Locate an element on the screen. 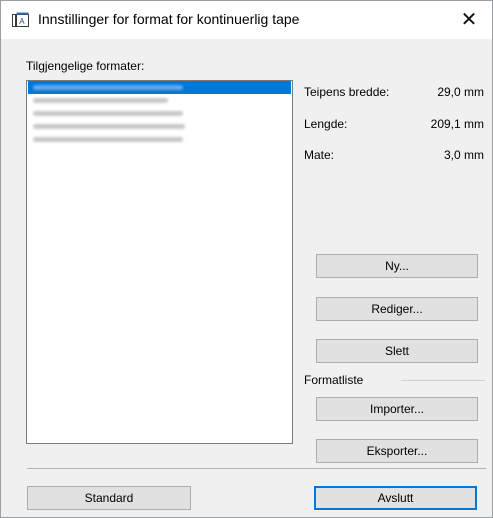  feed-value: 3,0 mm is located at coordinates (463, 155).